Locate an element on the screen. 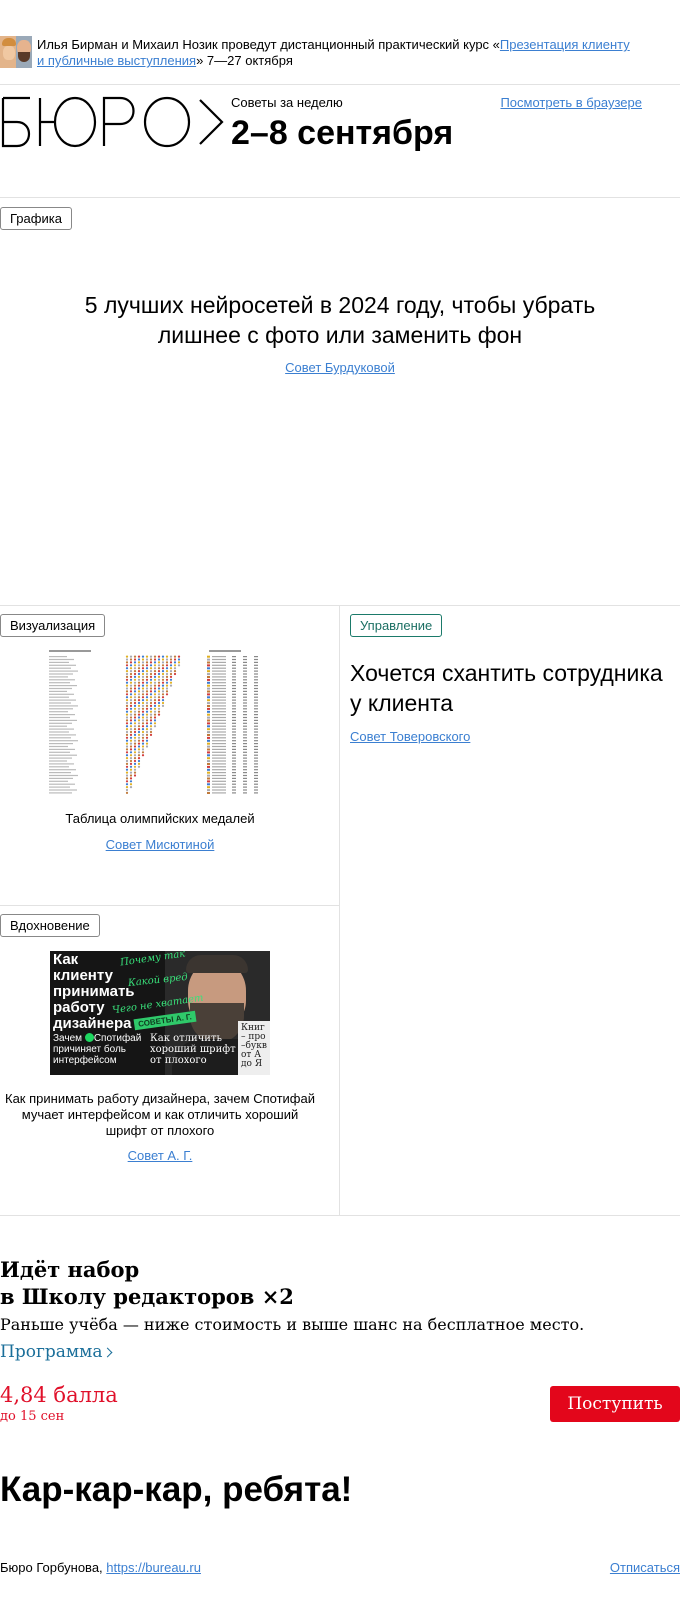 The width and height of the screenshot is (680, 1599). visualization-caption: Таблица олимпийских медалей is located at coordinates (160, 819).